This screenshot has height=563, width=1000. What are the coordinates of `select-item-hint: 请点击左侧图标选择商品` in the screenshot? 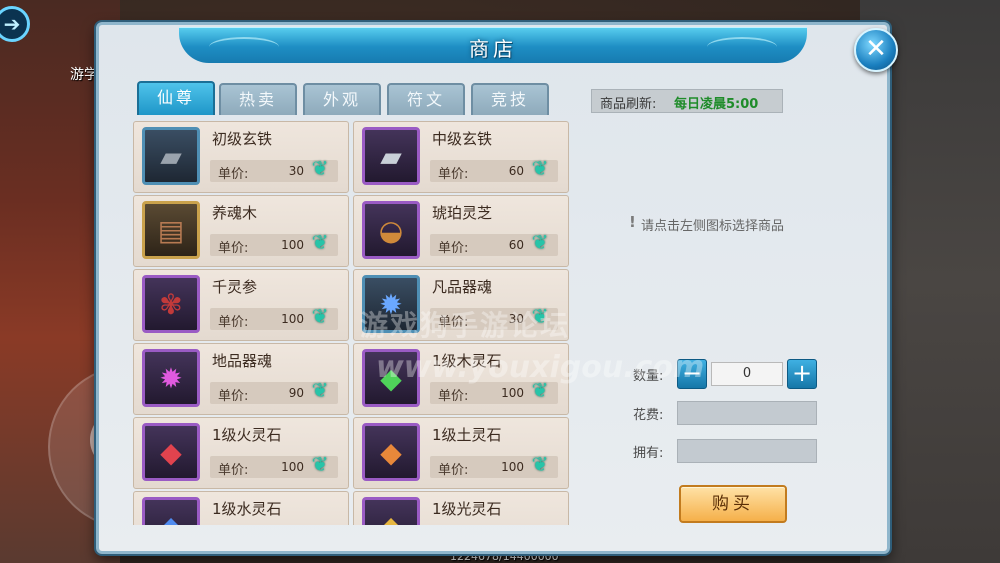 It's located at (713, 226).